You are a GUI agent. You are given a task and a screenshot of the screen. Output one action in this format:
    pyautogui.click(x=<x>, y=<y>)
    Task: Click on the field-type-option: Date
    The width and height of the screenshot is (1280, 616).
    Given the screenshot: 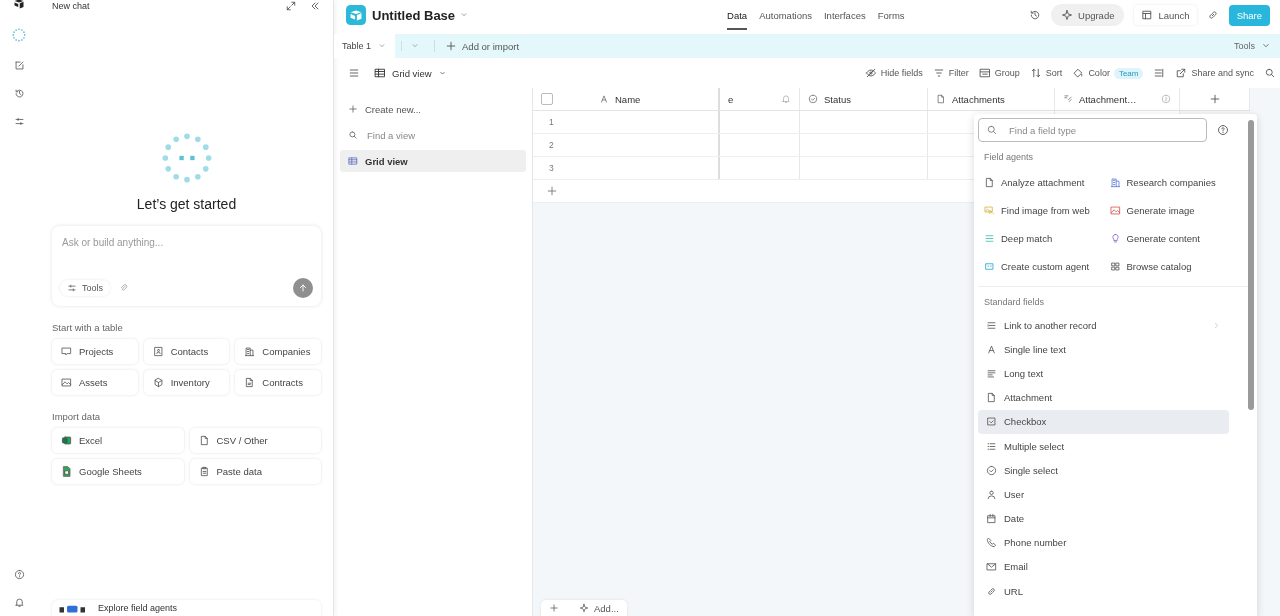 What is the action you would take?
    pyautogui.click(x=1103, y=518)
    